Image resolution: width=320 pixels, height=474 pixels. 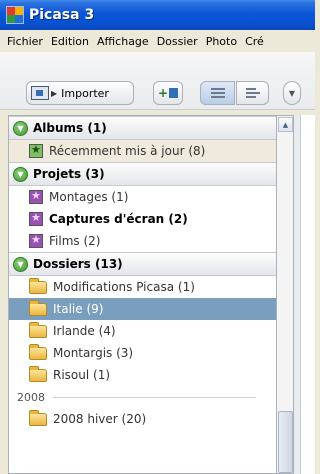 I want to click on import-label: Importer, so click(x=85, y=93).